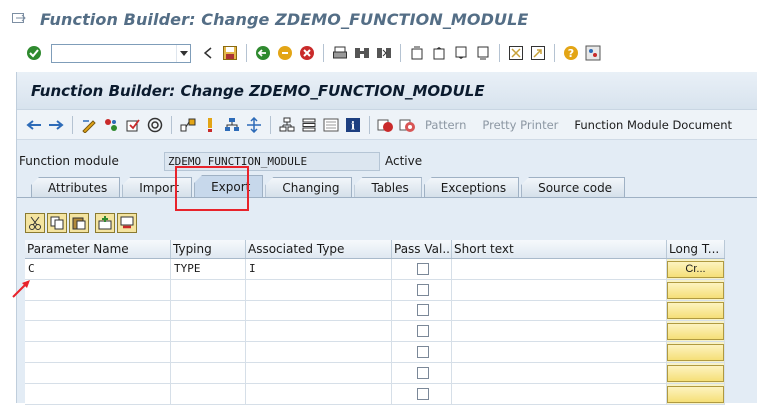  Describe the element at coordinates (593, 53) in the screenshot. I see `layout-menu-icon` at that location.